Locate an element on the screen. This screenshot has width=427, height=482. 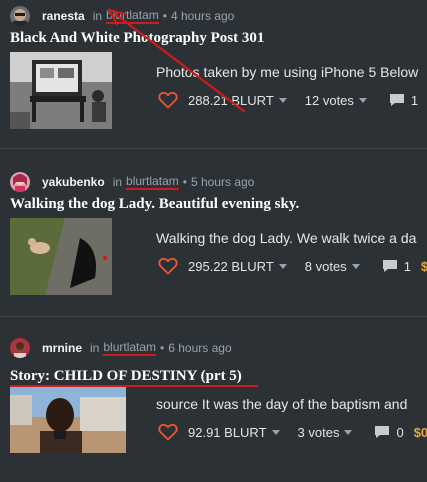
post-summary: Walking the dog Lady. We walk twice a da is located at coordinates (286, 238).